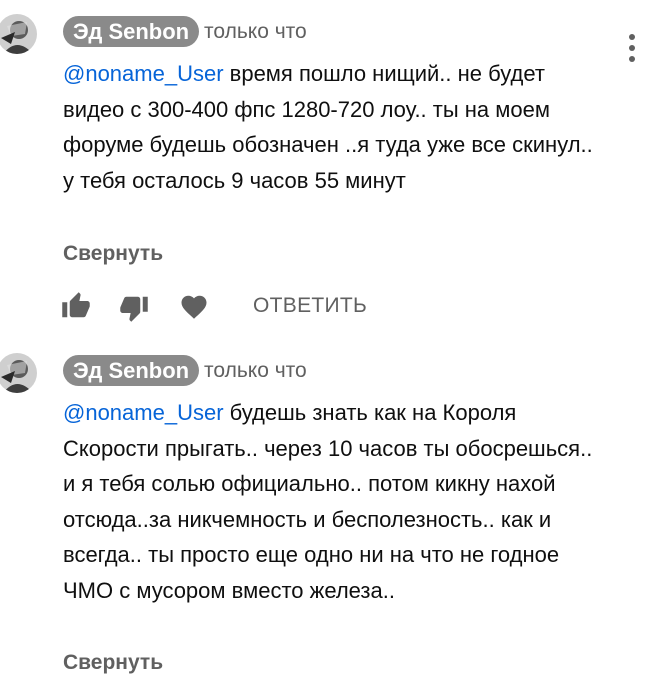 This screenshot has height=685, width=664. What do you see at coordinates (76, 306) in the screenshot?
I see `thumbs-up-icon` at bounding box center [76, 306].